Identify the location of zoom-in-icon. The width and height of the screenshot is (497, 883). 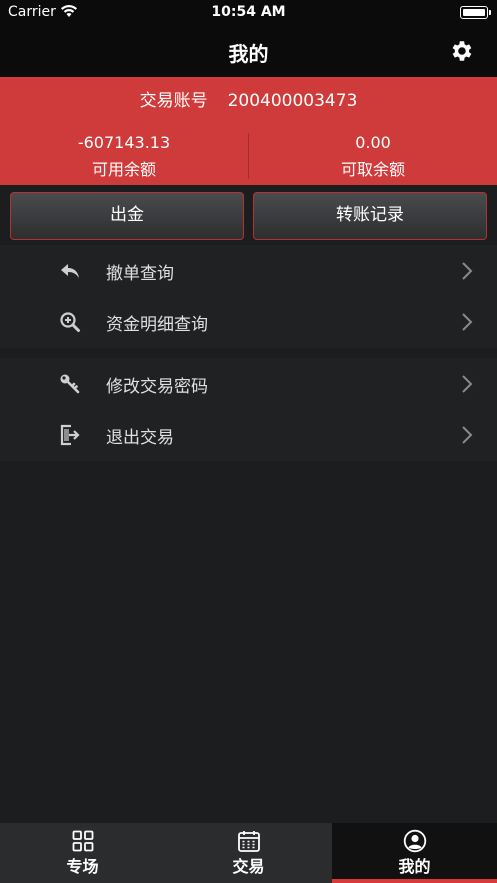
(70, 322).